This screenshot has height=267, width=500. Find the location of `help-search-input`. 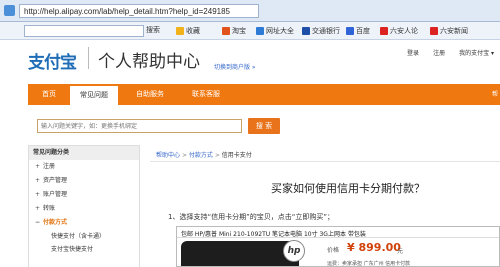

help-search-input is located at coordinates (139, 126).